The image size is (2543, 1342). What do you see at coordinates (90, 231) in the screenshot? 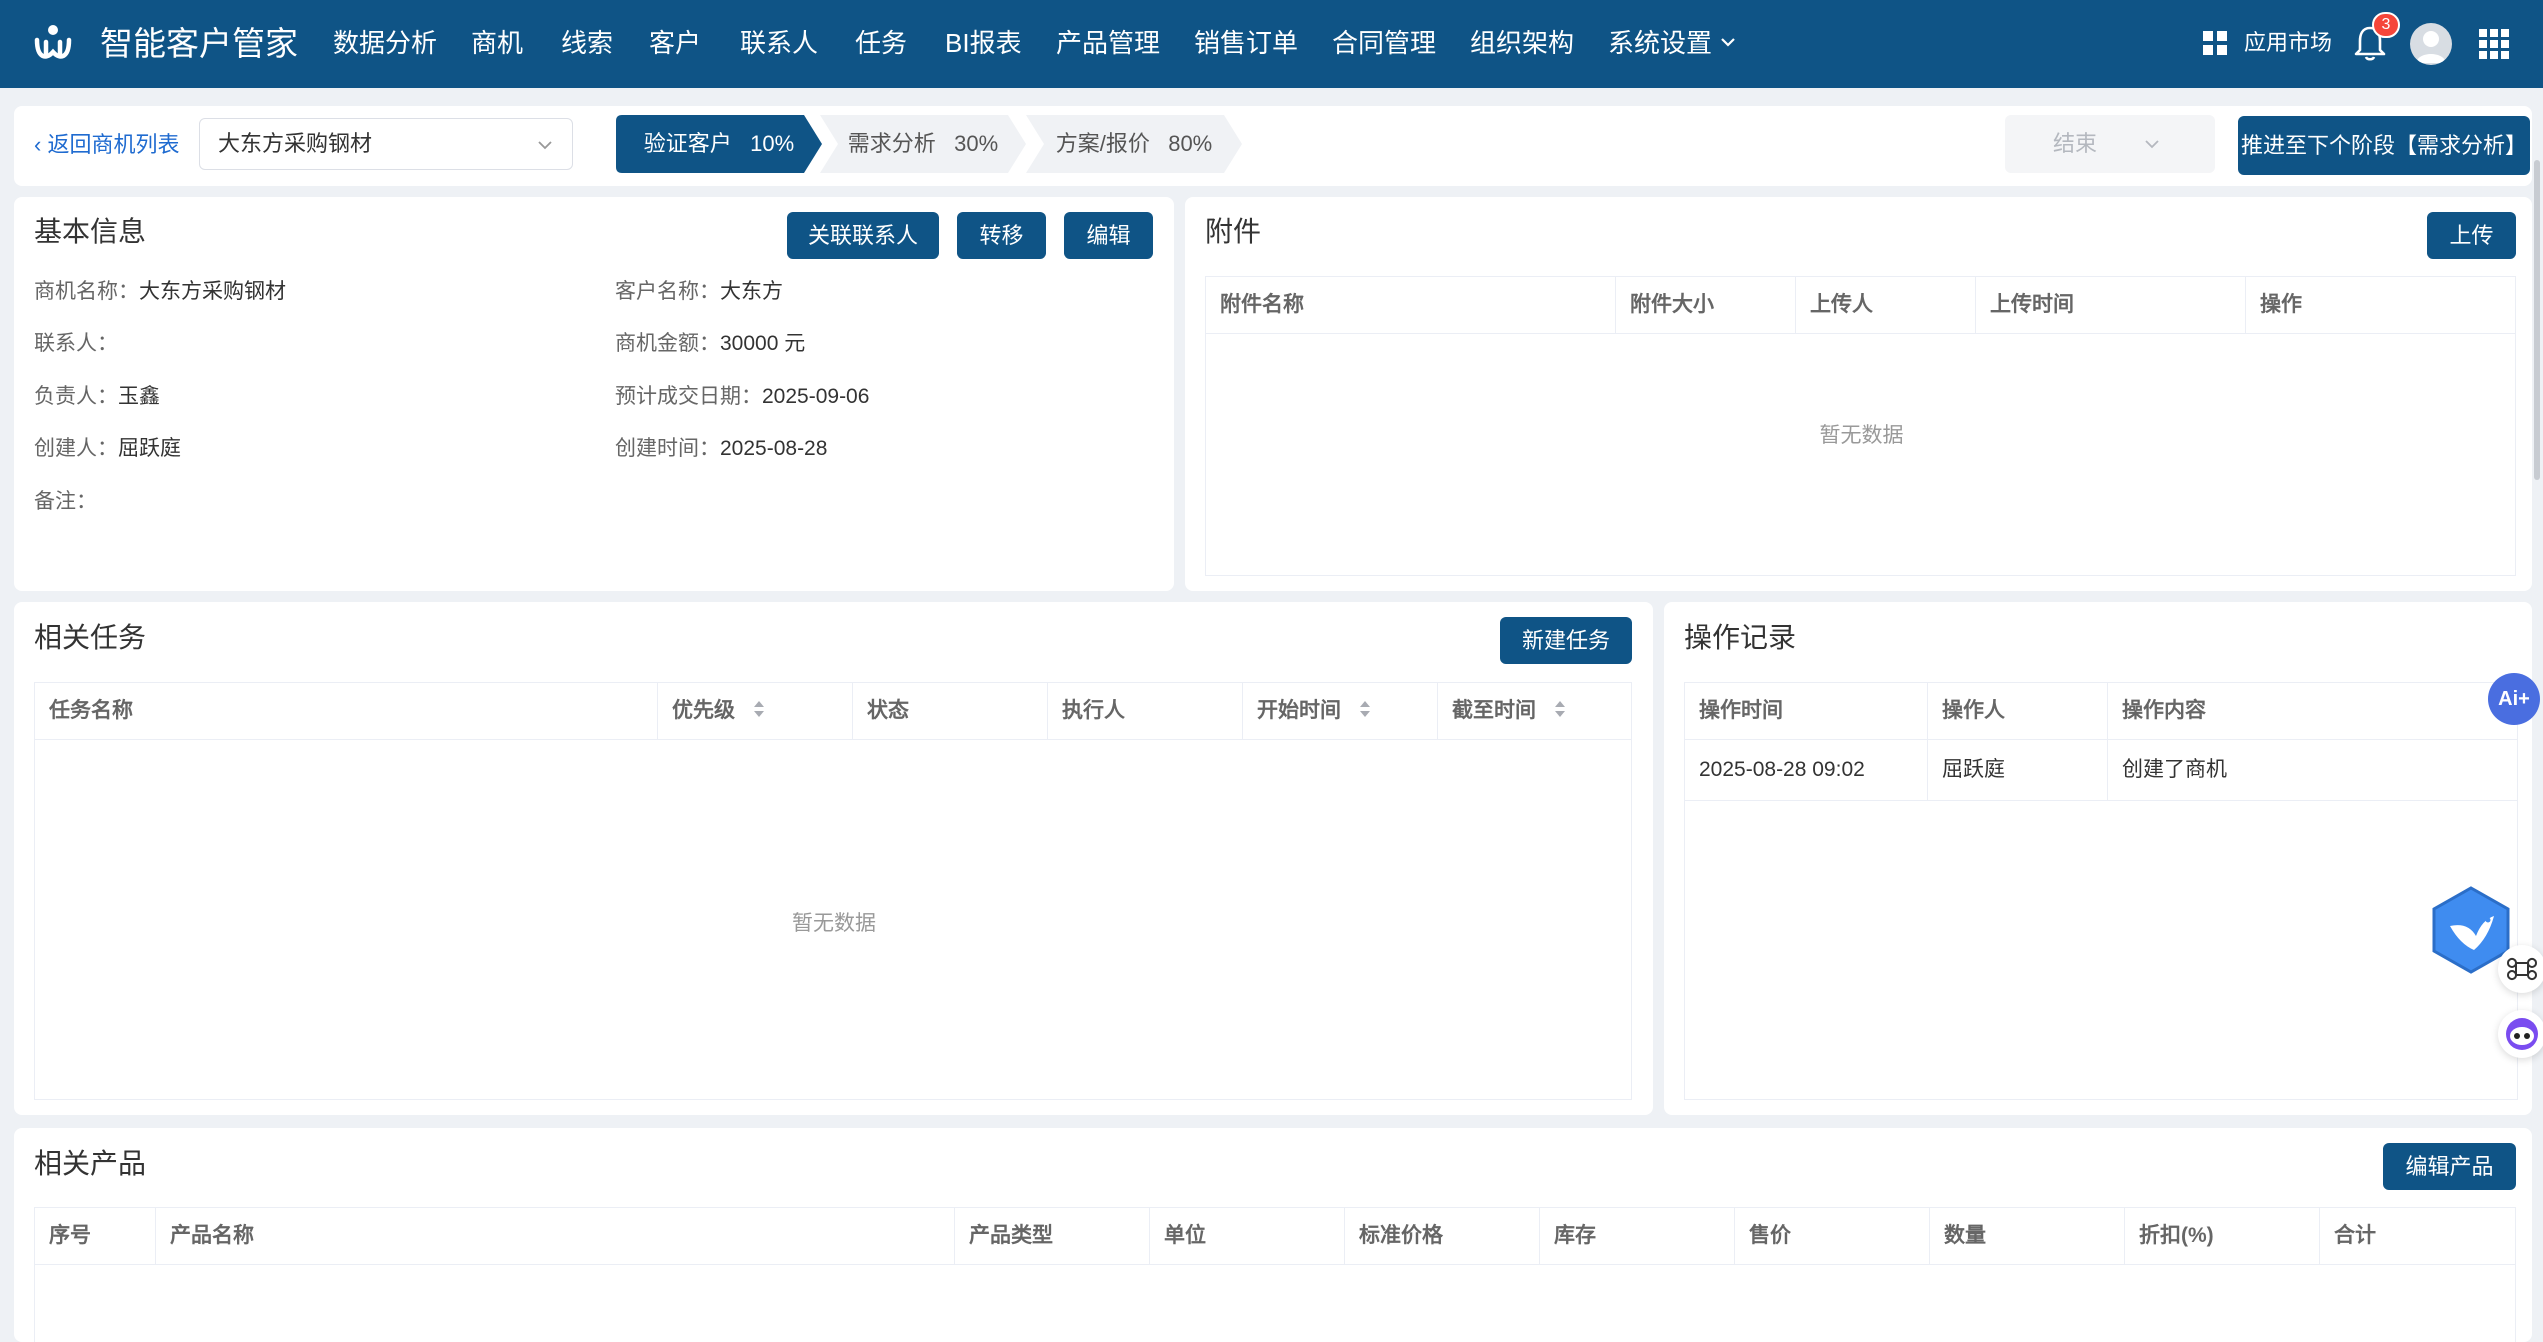
I see `basic-info-title: 基本信息` at bounding box center [90, 231].